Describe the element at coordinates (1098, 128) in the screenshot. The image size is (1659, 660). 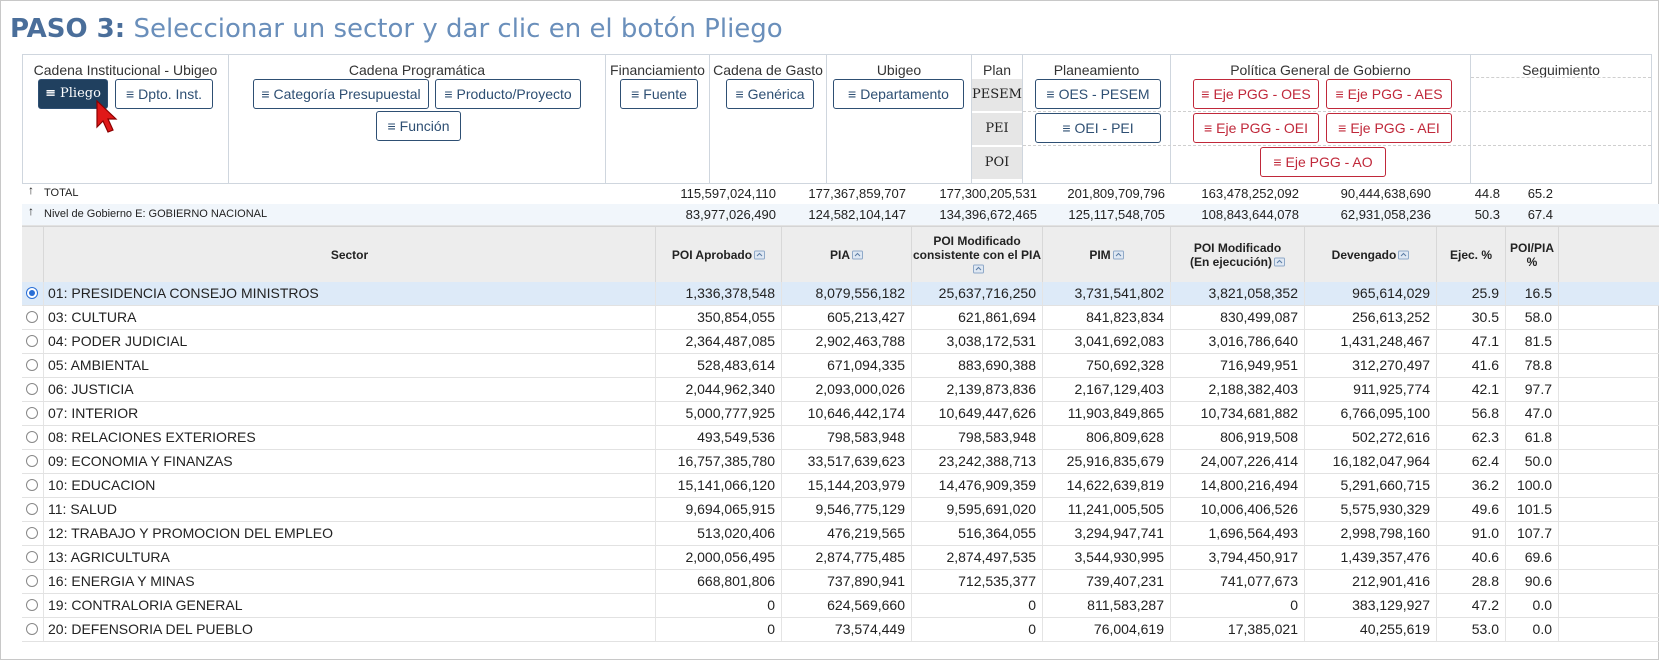
I see `oei-pei-button: ≡ OEI - PEI` at that location.